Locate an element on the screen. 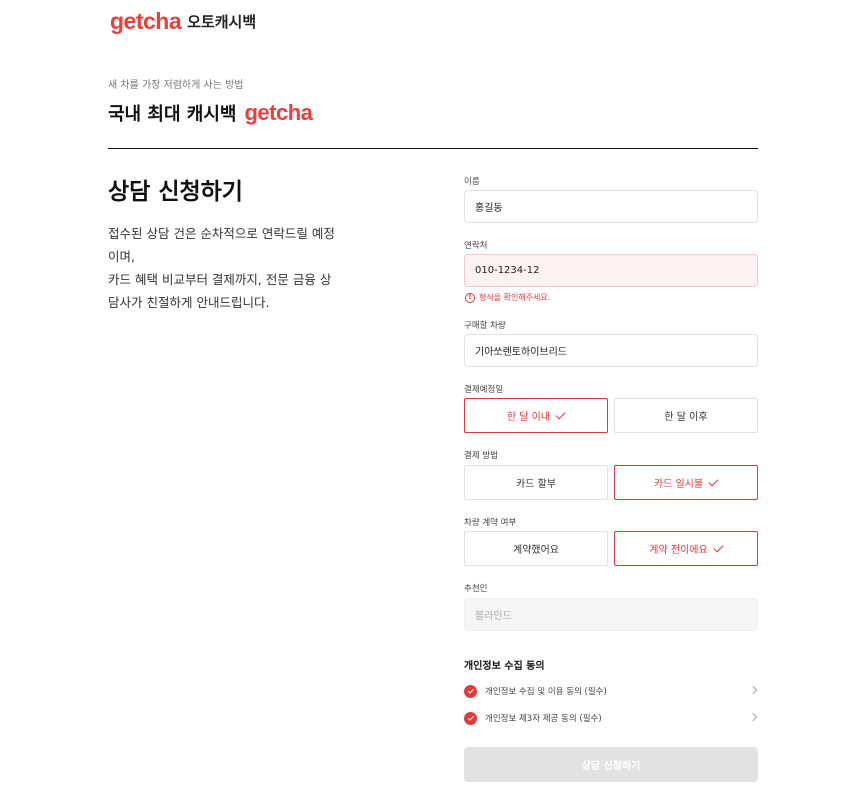  option-card-lump-sum-label: 카드 일시불 is located at coordinates (678, 484).